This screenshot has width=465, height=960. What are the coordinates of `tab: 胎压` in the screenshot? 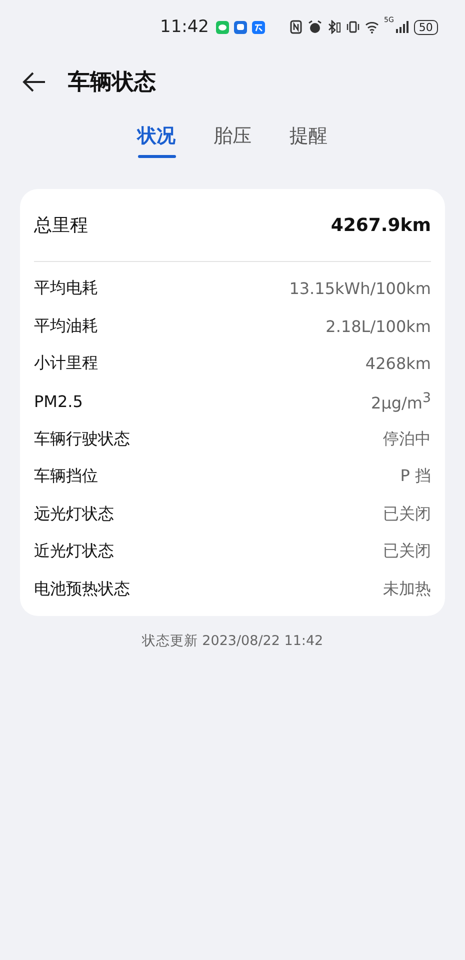 It's located at (233, 148).